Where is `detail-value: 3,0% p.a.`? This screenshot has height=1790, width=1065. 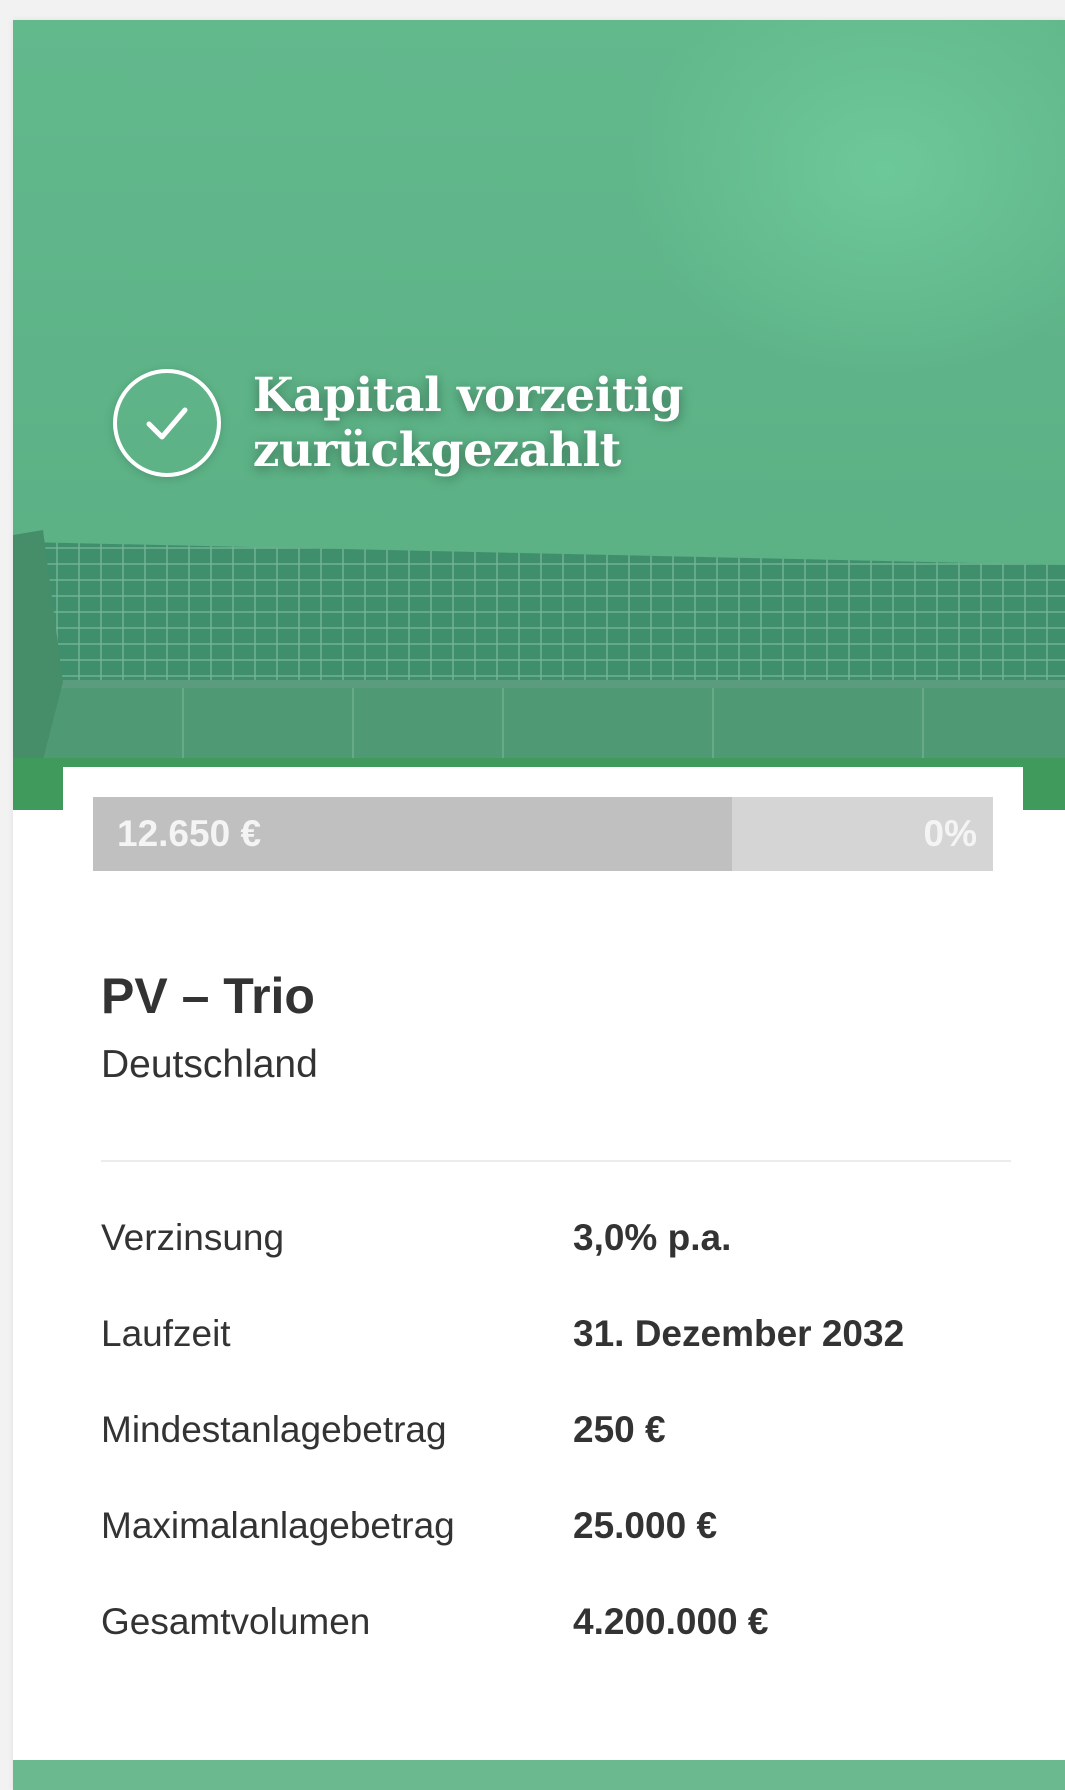 detail-value: 3,0% p.a. is located at coordinates (652, 1237).